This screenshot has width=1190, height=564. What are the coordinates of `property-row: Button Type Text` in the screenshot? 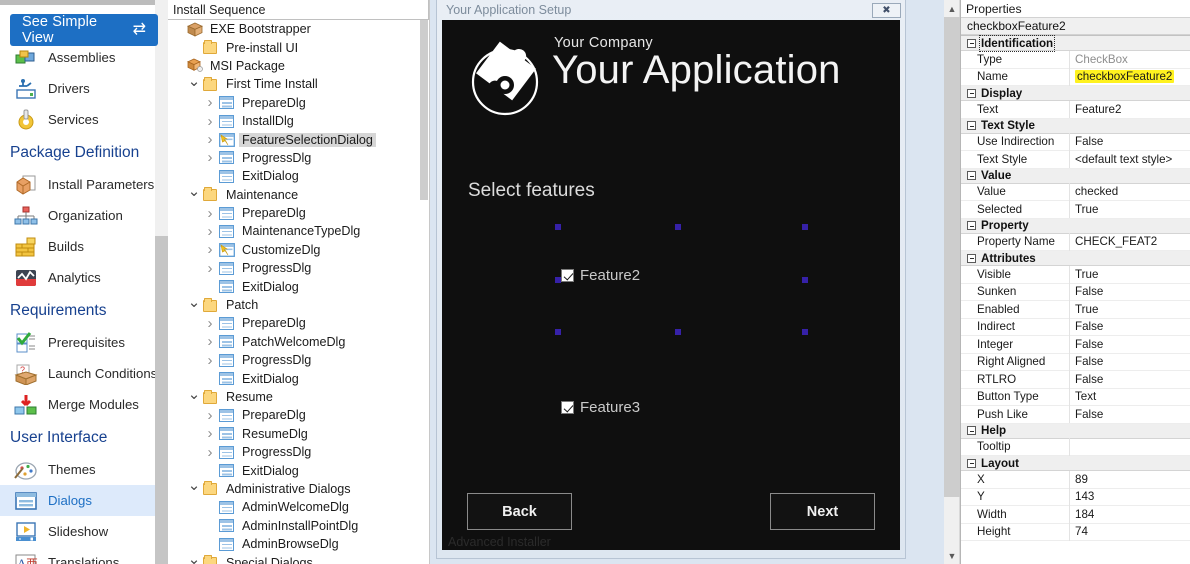 It's located at (1075, 397).